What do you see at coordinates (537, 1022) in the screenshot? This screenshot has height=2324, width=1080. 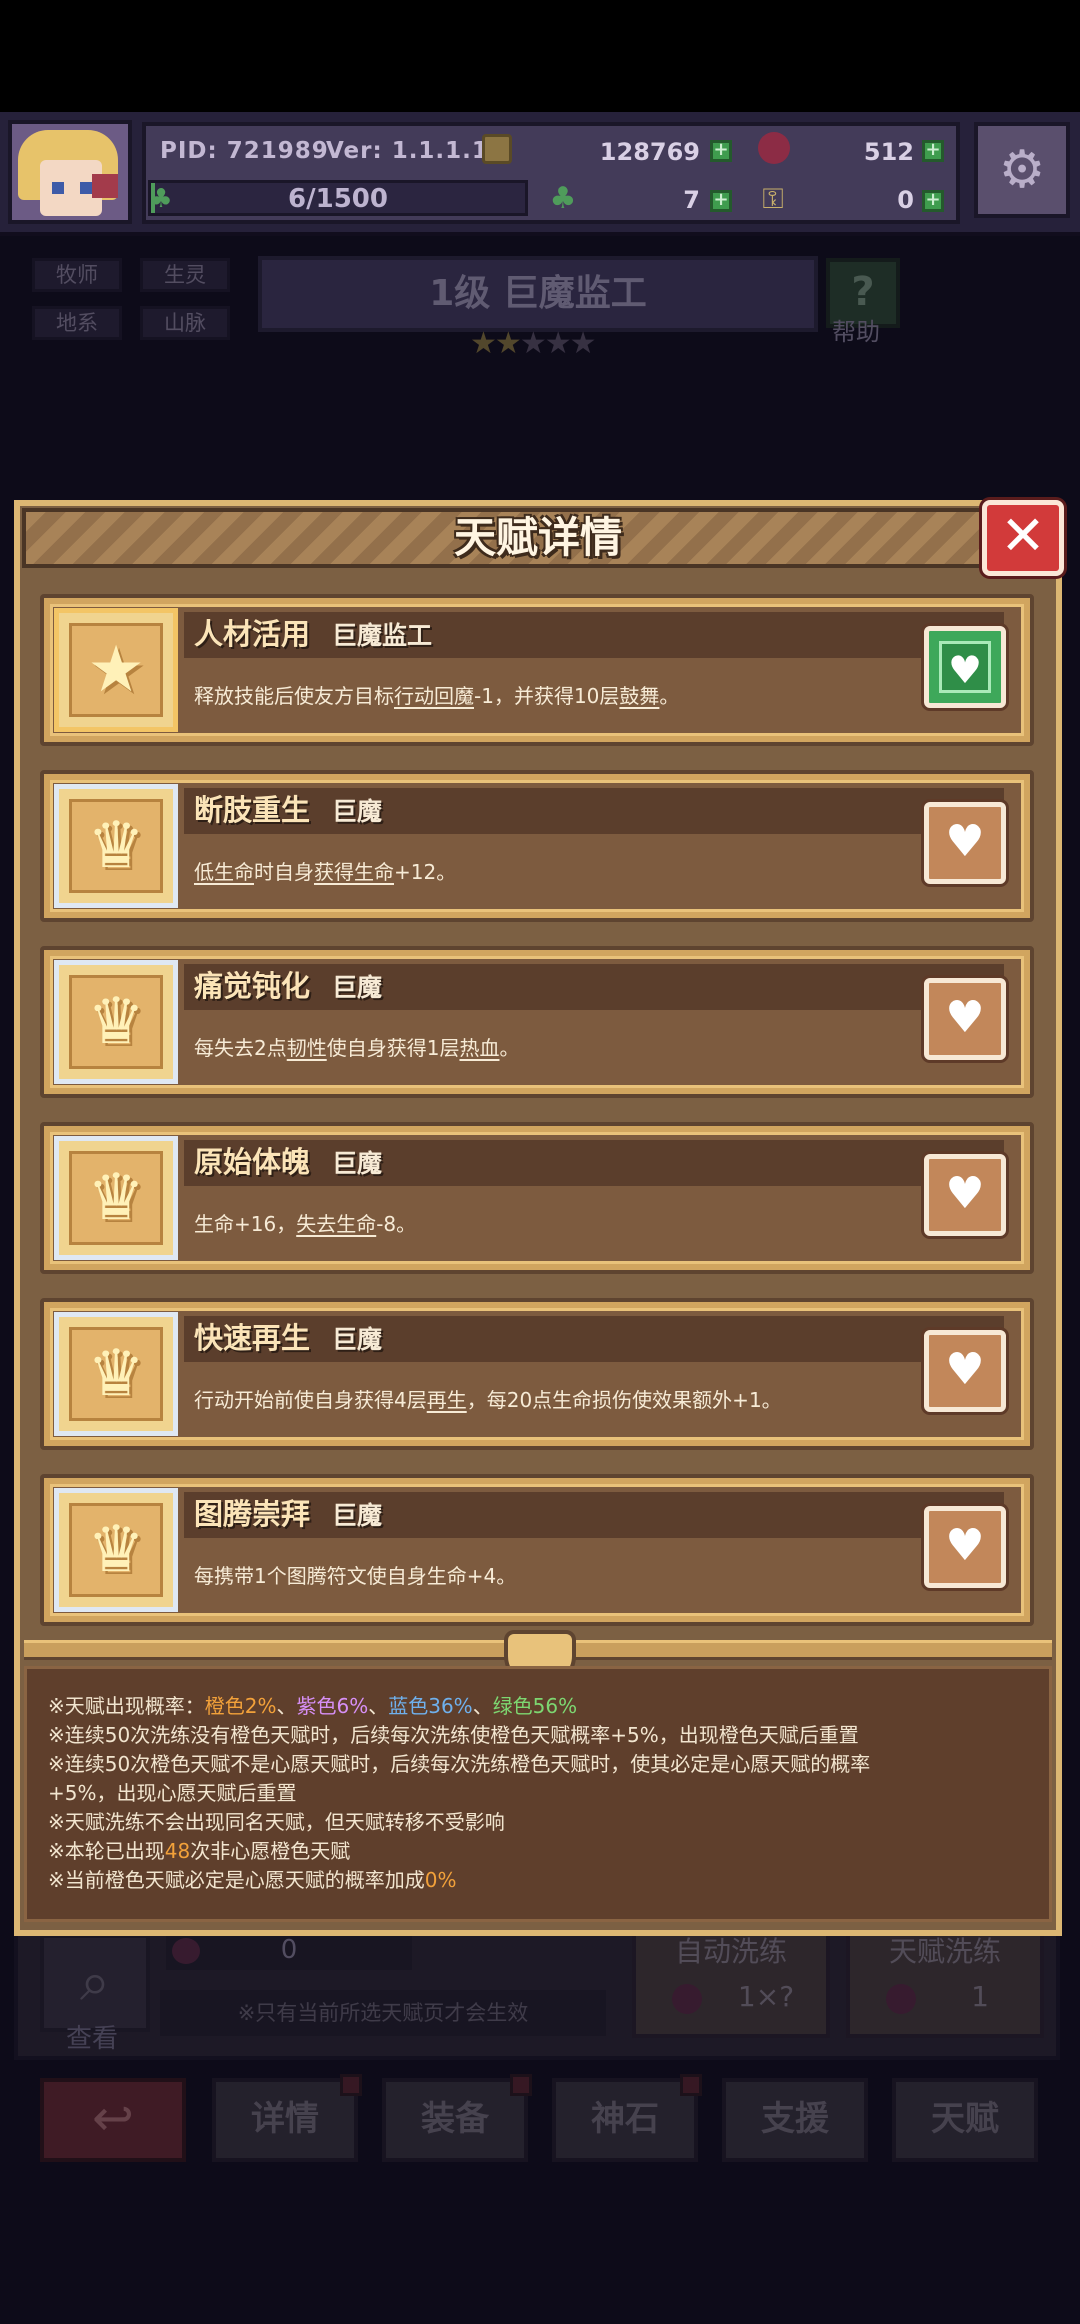 I see `talent-card: ♛ 痛觉钝化 巨魔每失去2点韧性使自身获得1层热血。 ♥` at bounding box center [537, 1022].